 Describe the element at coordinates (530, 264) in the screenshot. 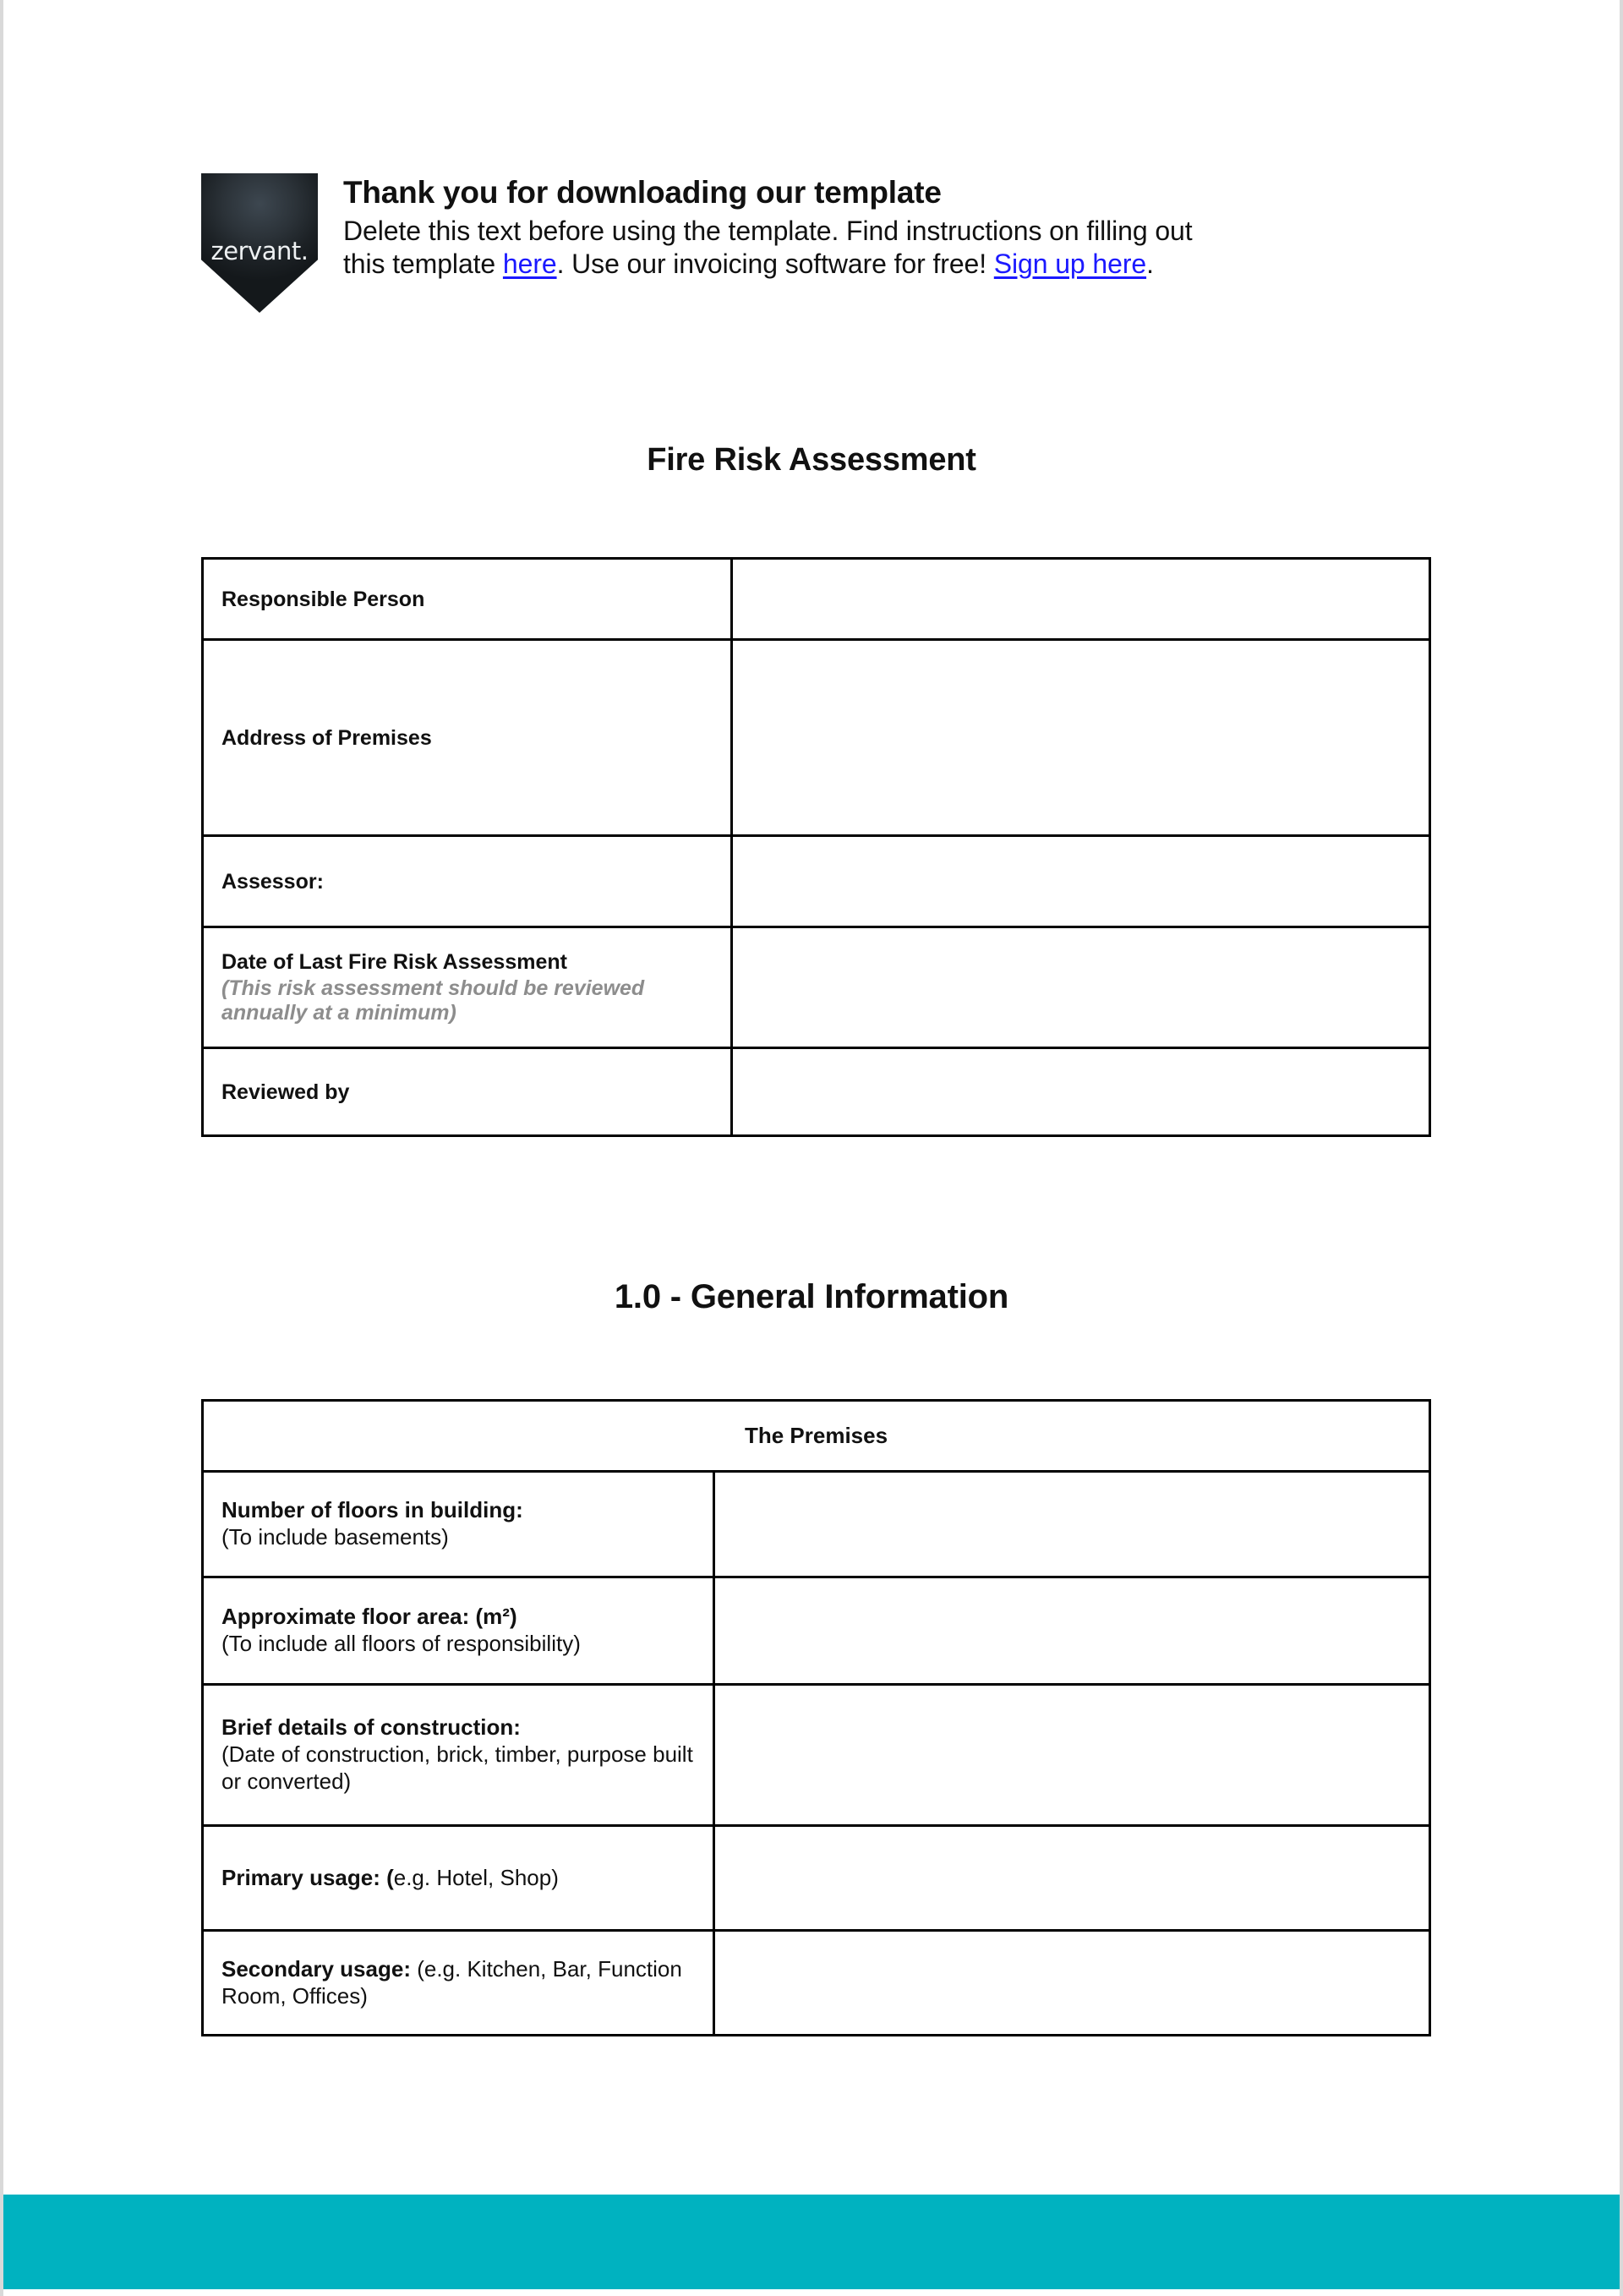

I see `instructions-link: here` at that location.